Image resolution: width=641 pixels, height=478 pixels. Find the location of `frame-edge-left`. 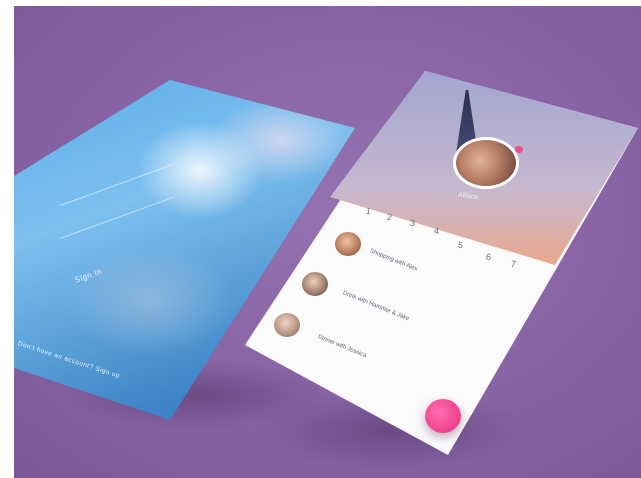

frame-edge-left is located at coordinates (7, 239).